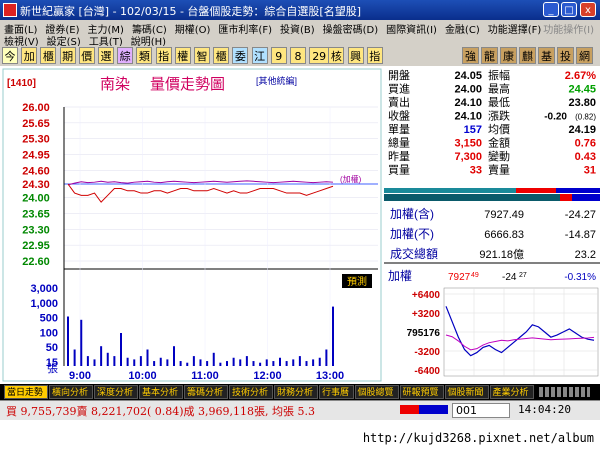 The image size is (600, 450). I want to click on price-tick: 25.30, so click(36, 140).